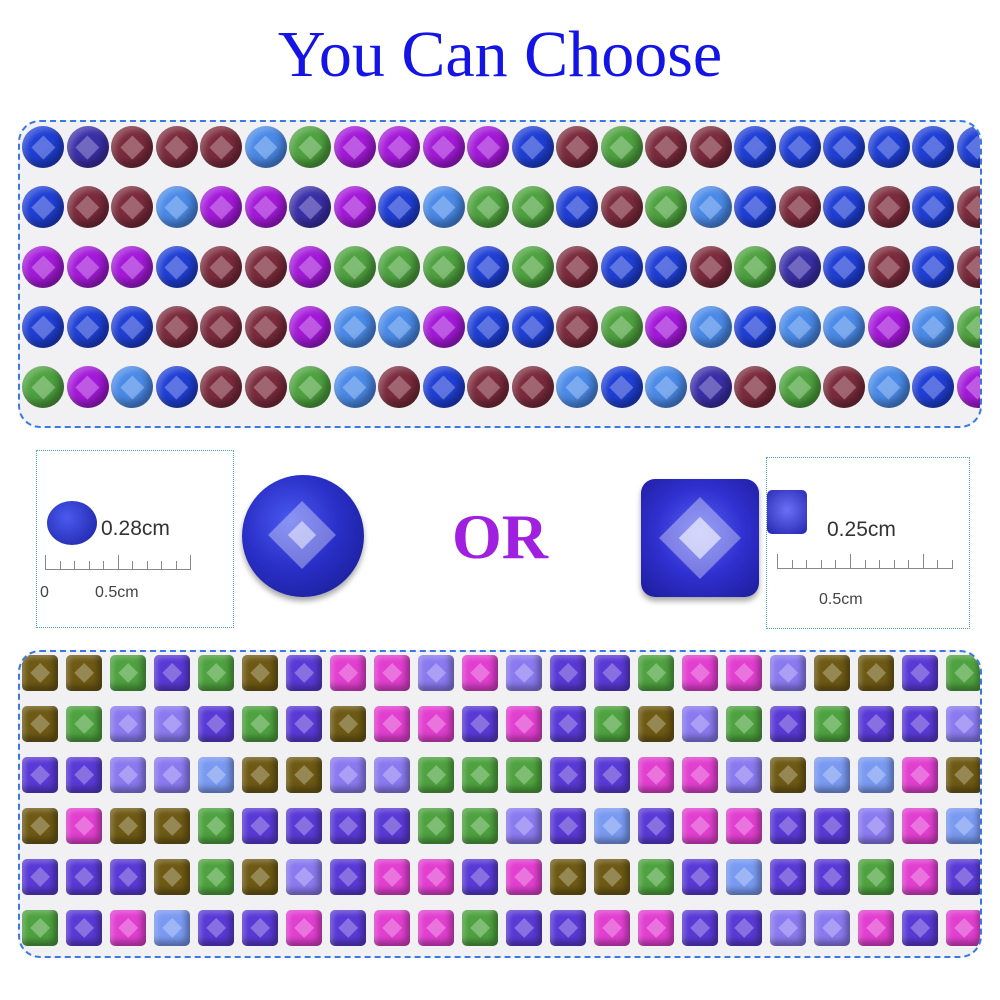 This screenshot has width=1000, height=1000. What do you see at coordinates (117, 592) in the screenshot?
I see `round-scale-label: 0.5cm` at bounding box center [117, 592].